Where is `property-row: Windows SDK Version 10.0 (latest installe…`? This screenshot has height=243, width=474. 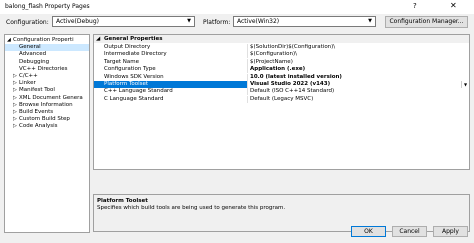
property-row: Windows SDK Version 10.0 (latest installe… is located at coordinates (281, 77).